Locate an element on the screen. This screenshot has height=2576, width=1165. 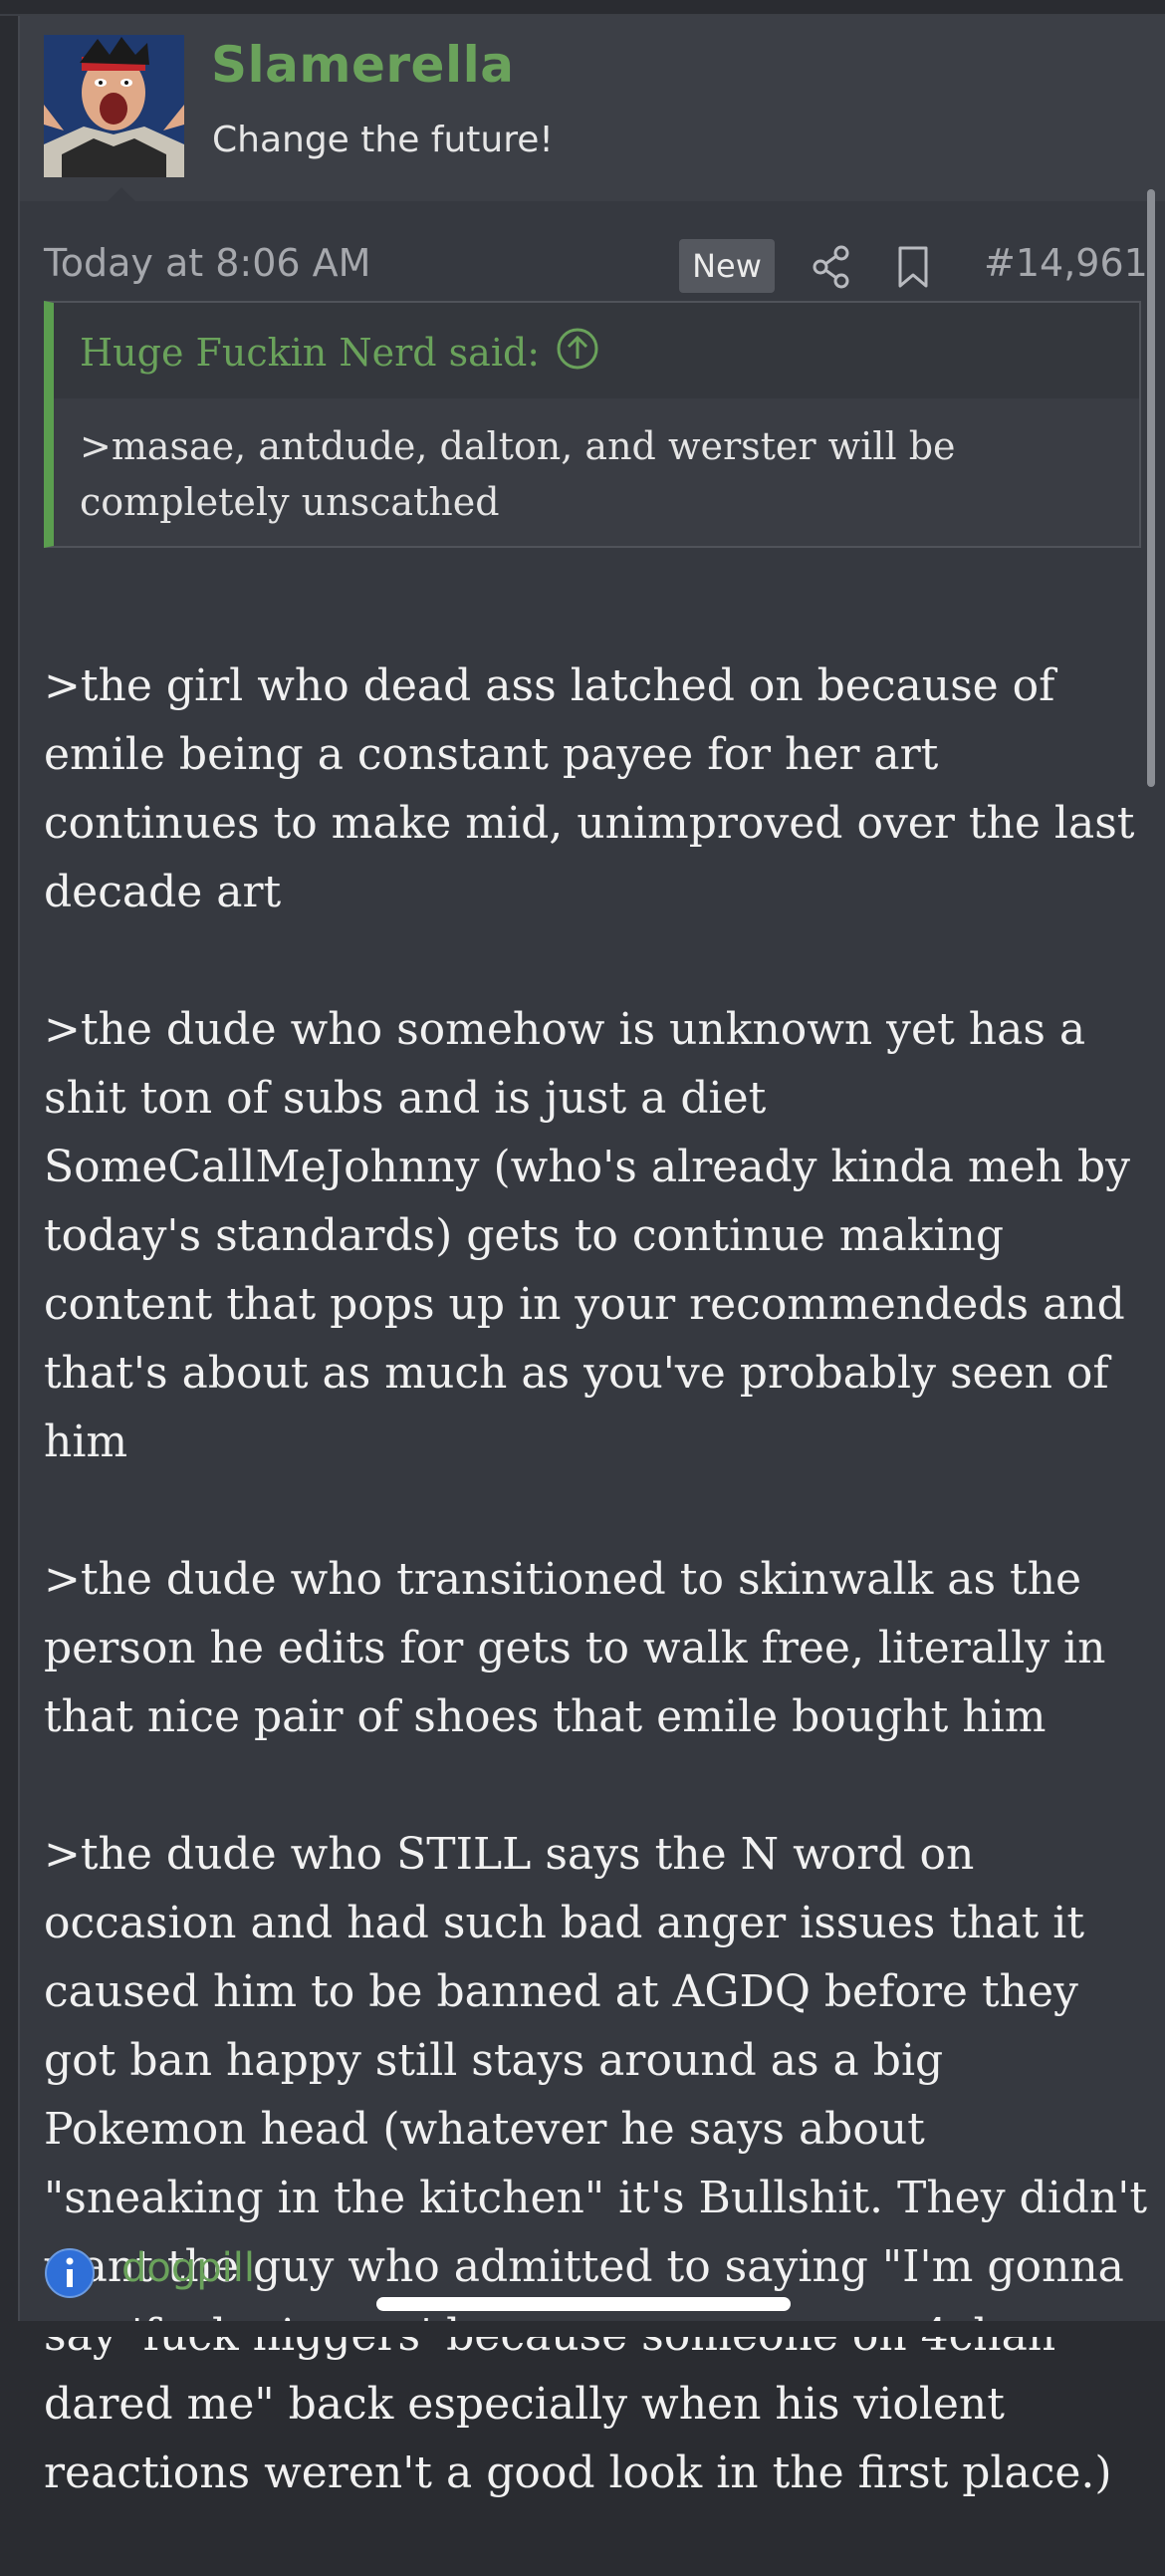
post-author-header: Slamerella Change the future! is located at coordinates (593, 108).